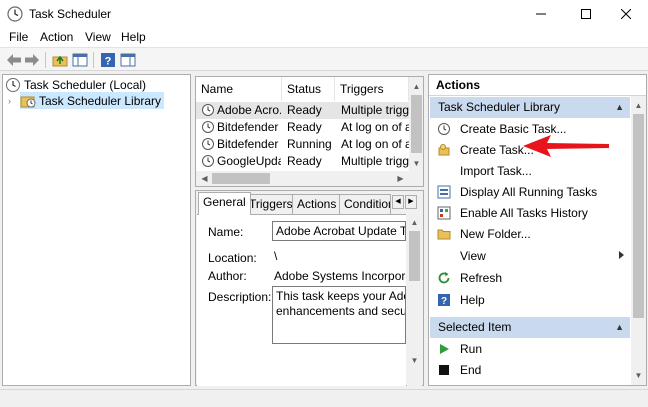 This screenshot has height=407, width=648. I want to click on back-button, so click(14, 60).